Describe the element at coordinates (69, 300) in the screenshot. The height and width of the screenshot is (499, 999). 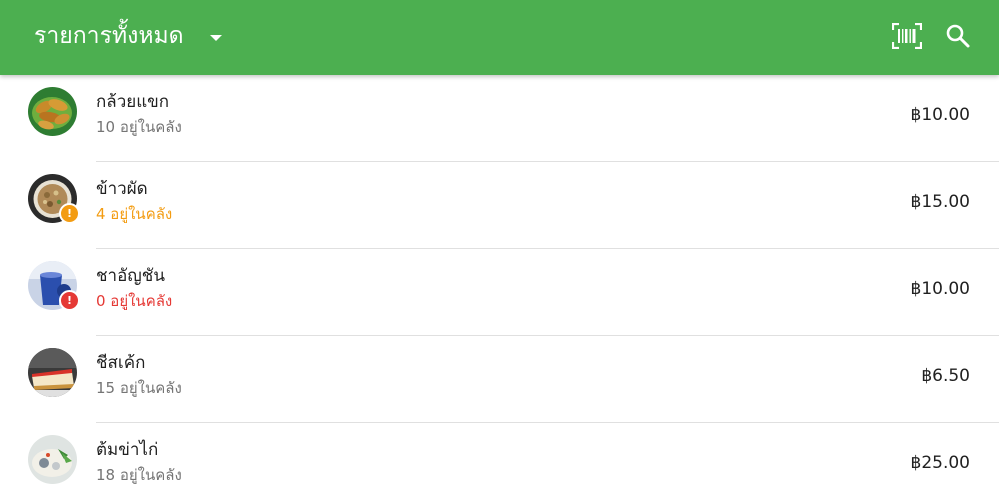
I see `out-of-stock-alert-icon: !` at that location.